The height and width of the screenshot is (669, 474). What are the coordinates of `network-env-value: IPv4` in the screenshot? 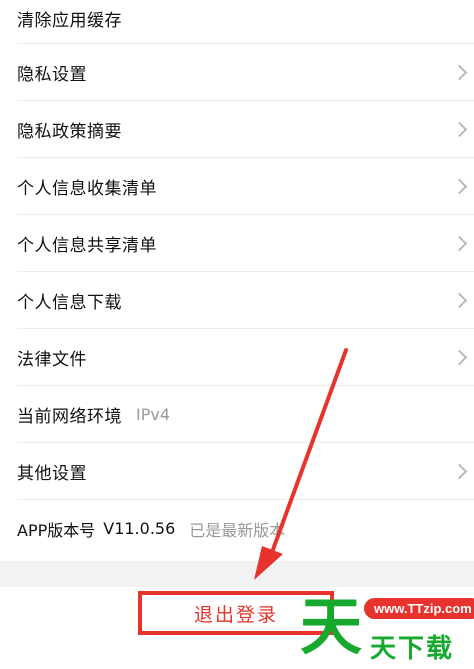 It's located at (153, 414).